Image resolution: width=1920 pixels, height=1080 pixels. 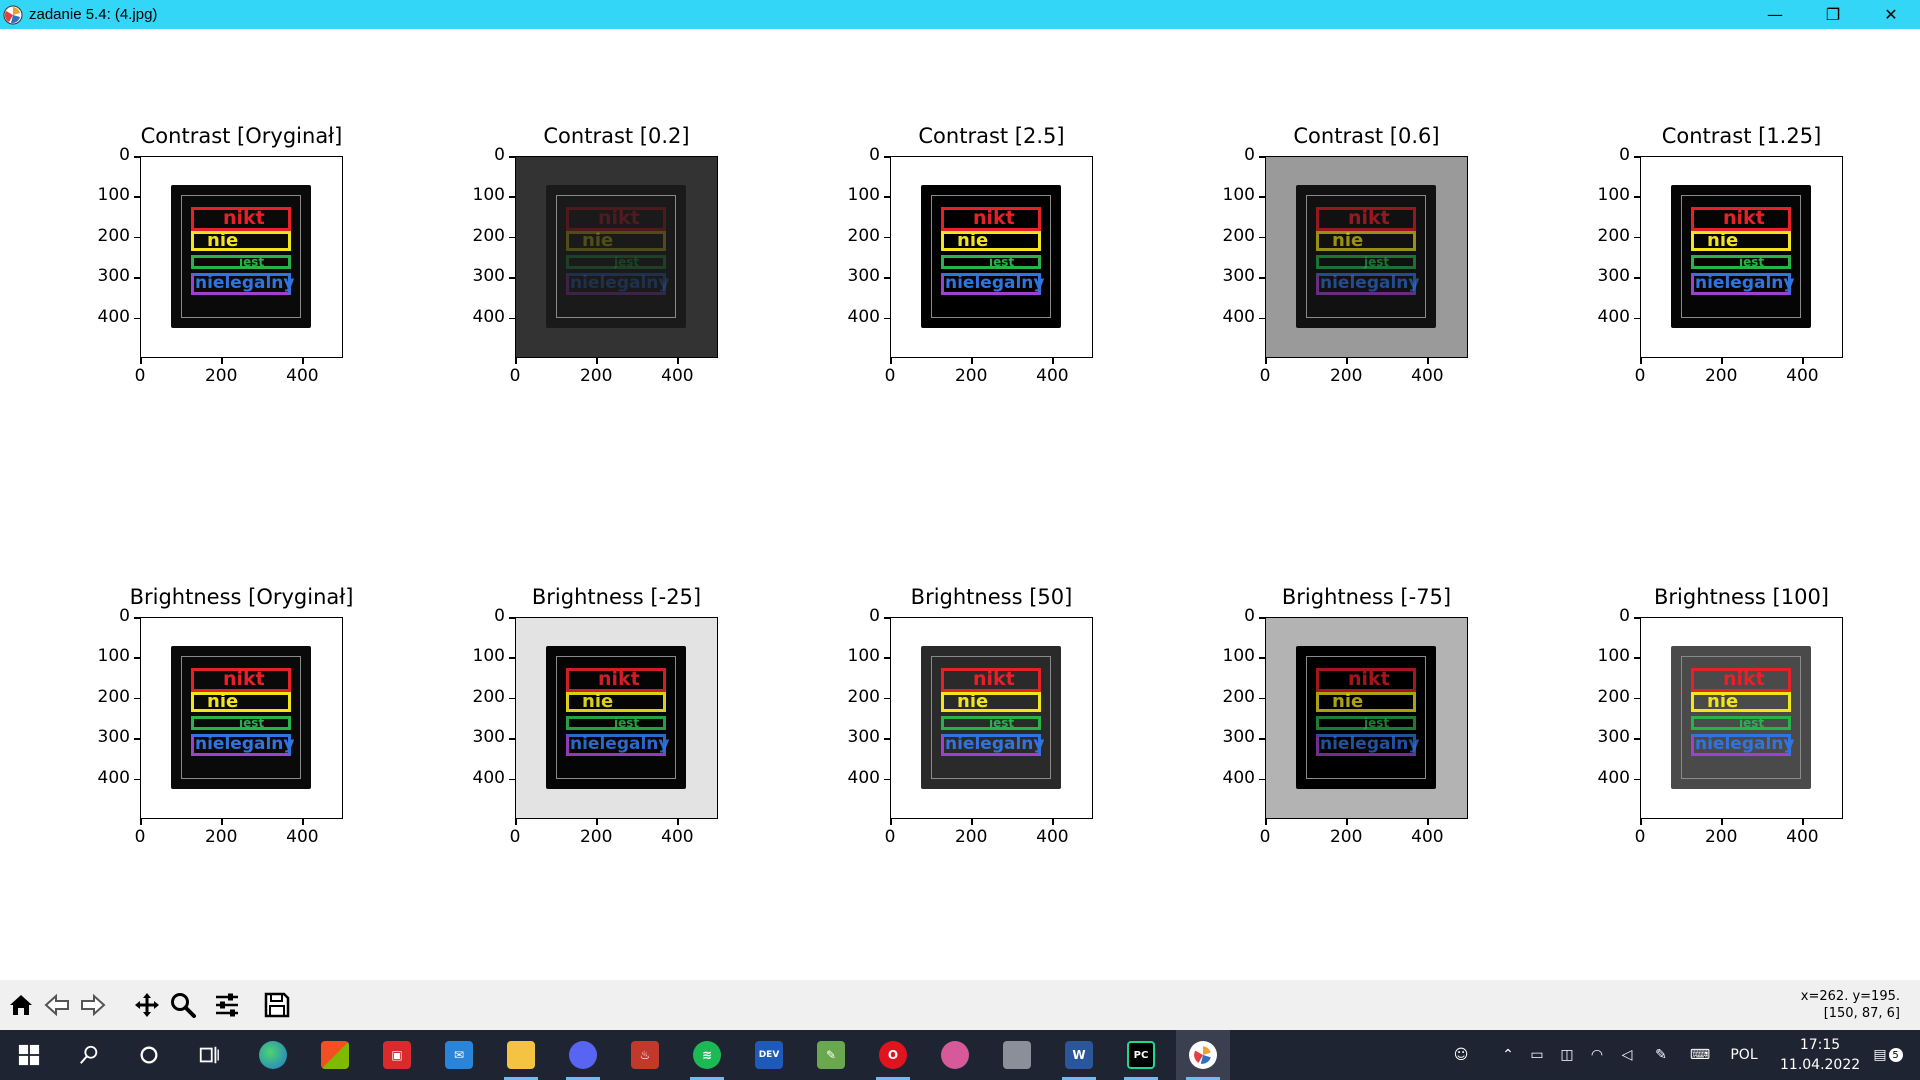 I want to click on notification-center-button: ▤ 5, so click(x=1888, y=1055).